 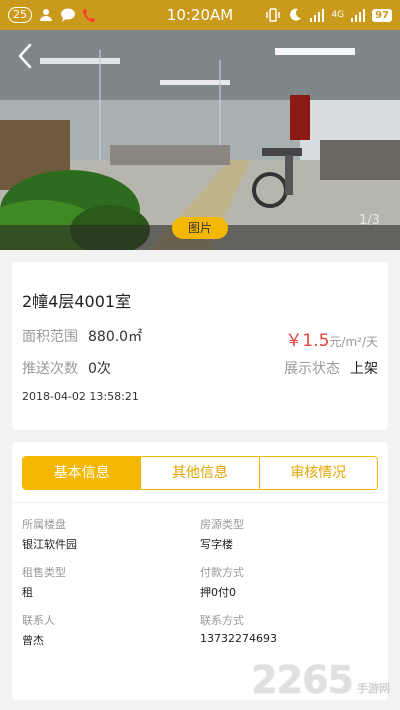 What do you see at coordinates (294, 341) in the screenshot?
I see `price-symbol: ￥` at bounding box center [294, 341].